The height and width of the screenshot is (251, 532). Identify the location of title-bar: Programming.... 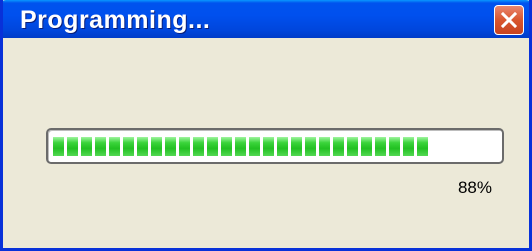
(266, 19).